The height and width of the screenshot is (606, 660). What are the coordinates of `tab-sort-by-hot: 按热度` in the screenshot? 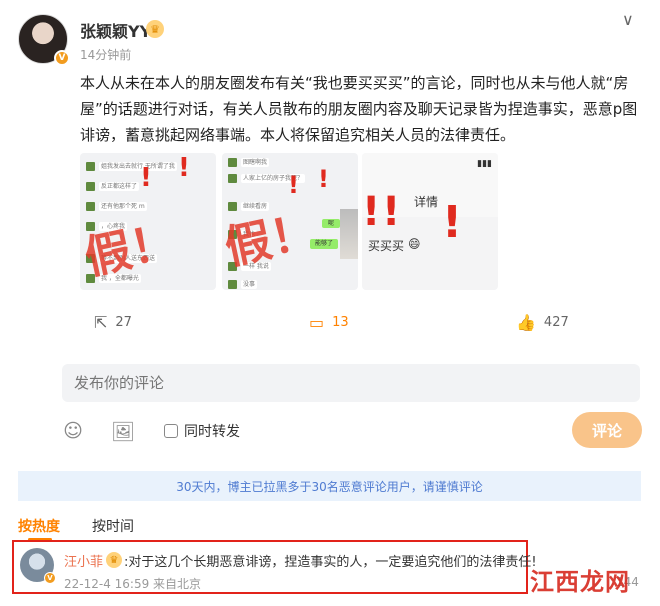 It's located at (39, 526).